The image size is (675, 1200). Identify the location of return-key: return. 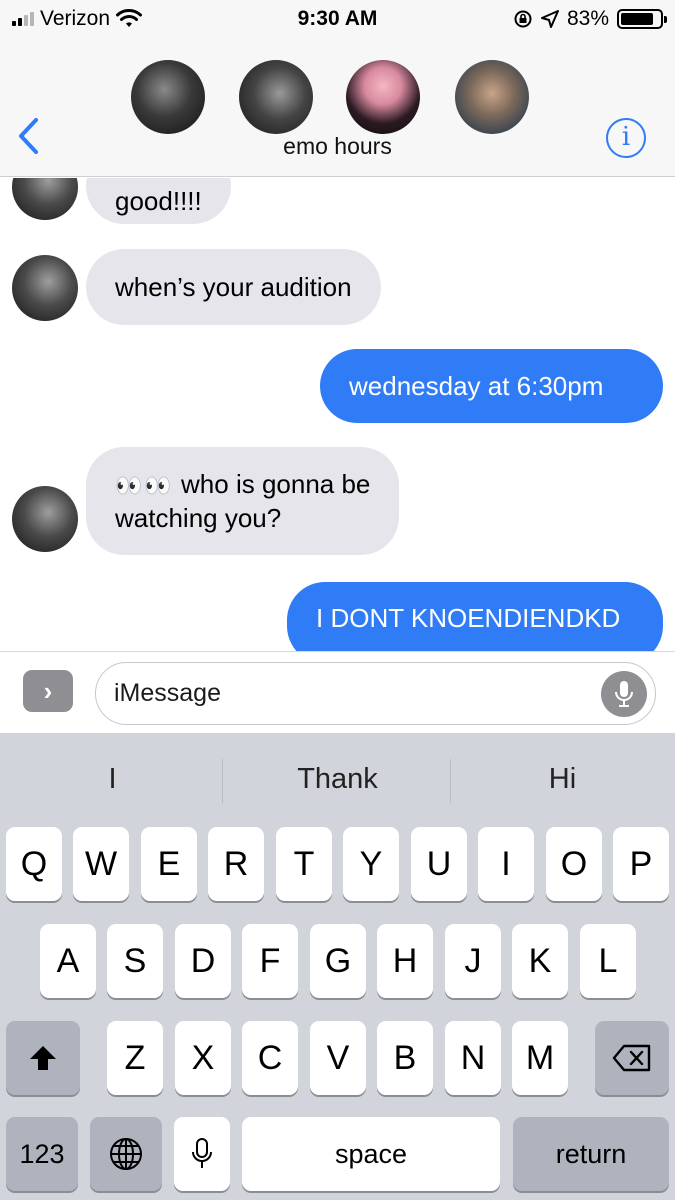
(591, 1154).